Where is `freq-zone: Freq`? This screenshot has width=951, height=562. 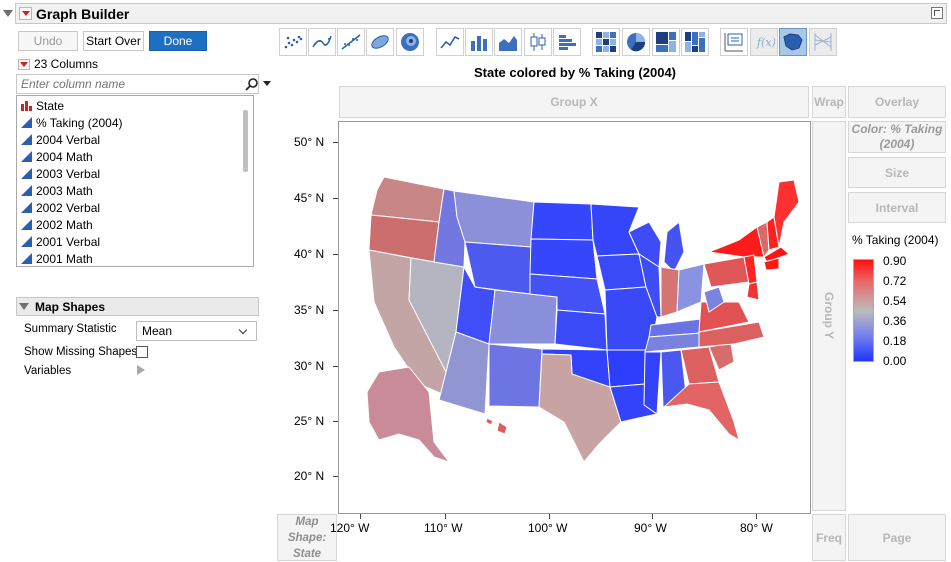 freq-zone: Freq is located at coordinates (829, 537).